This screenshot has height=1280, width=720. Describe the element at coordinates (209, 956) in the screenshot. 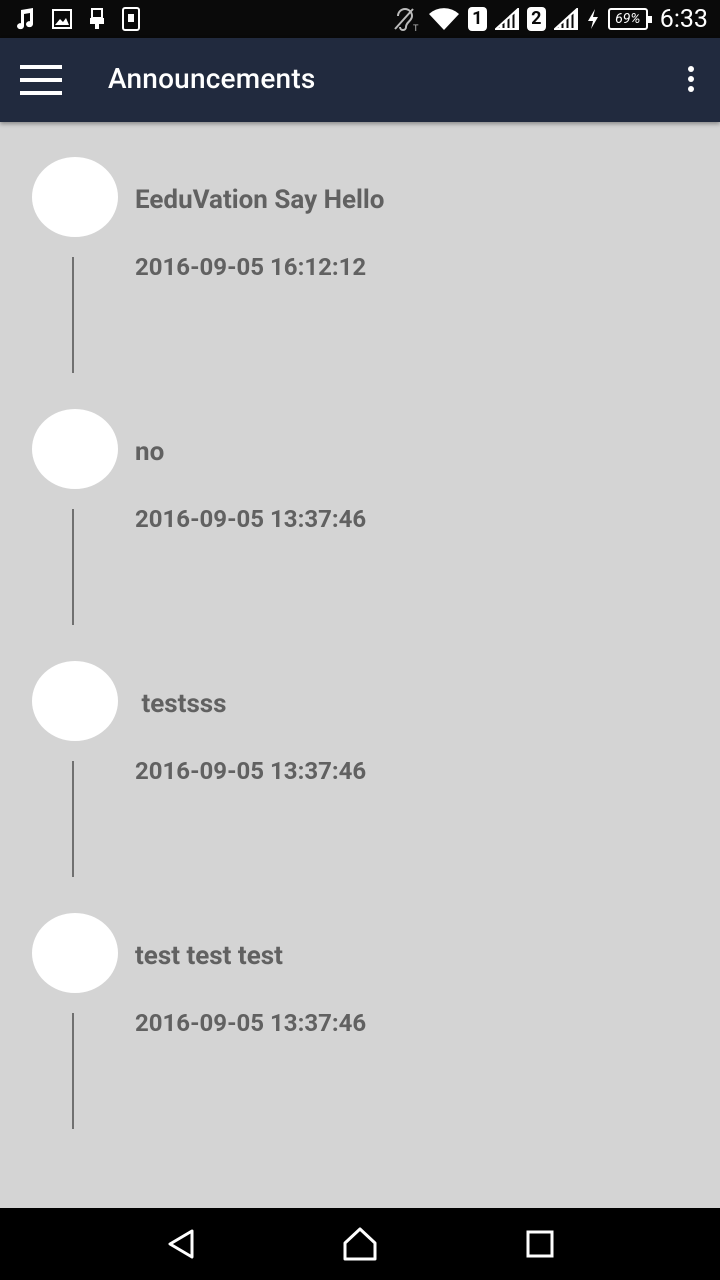

I see `announcement-title: test test test` at that location.